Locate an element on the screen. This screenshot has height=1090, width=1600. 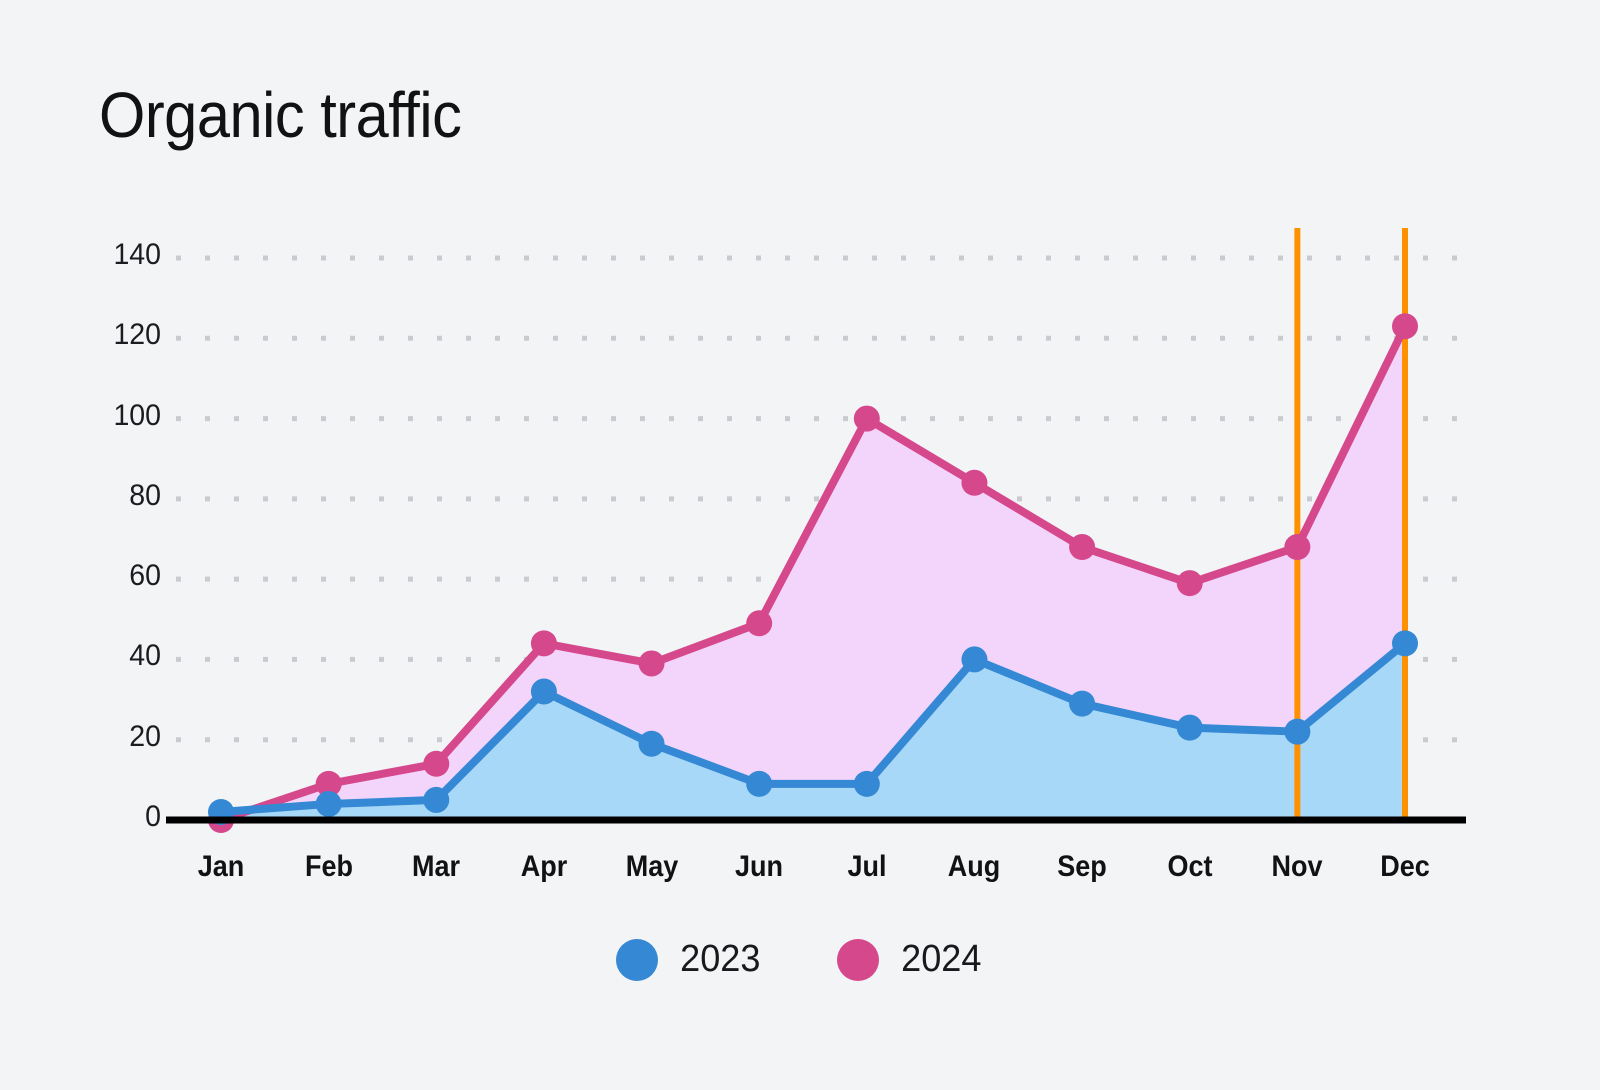
x-axis-tick-label-May: May is located at coordinates (651, 866).